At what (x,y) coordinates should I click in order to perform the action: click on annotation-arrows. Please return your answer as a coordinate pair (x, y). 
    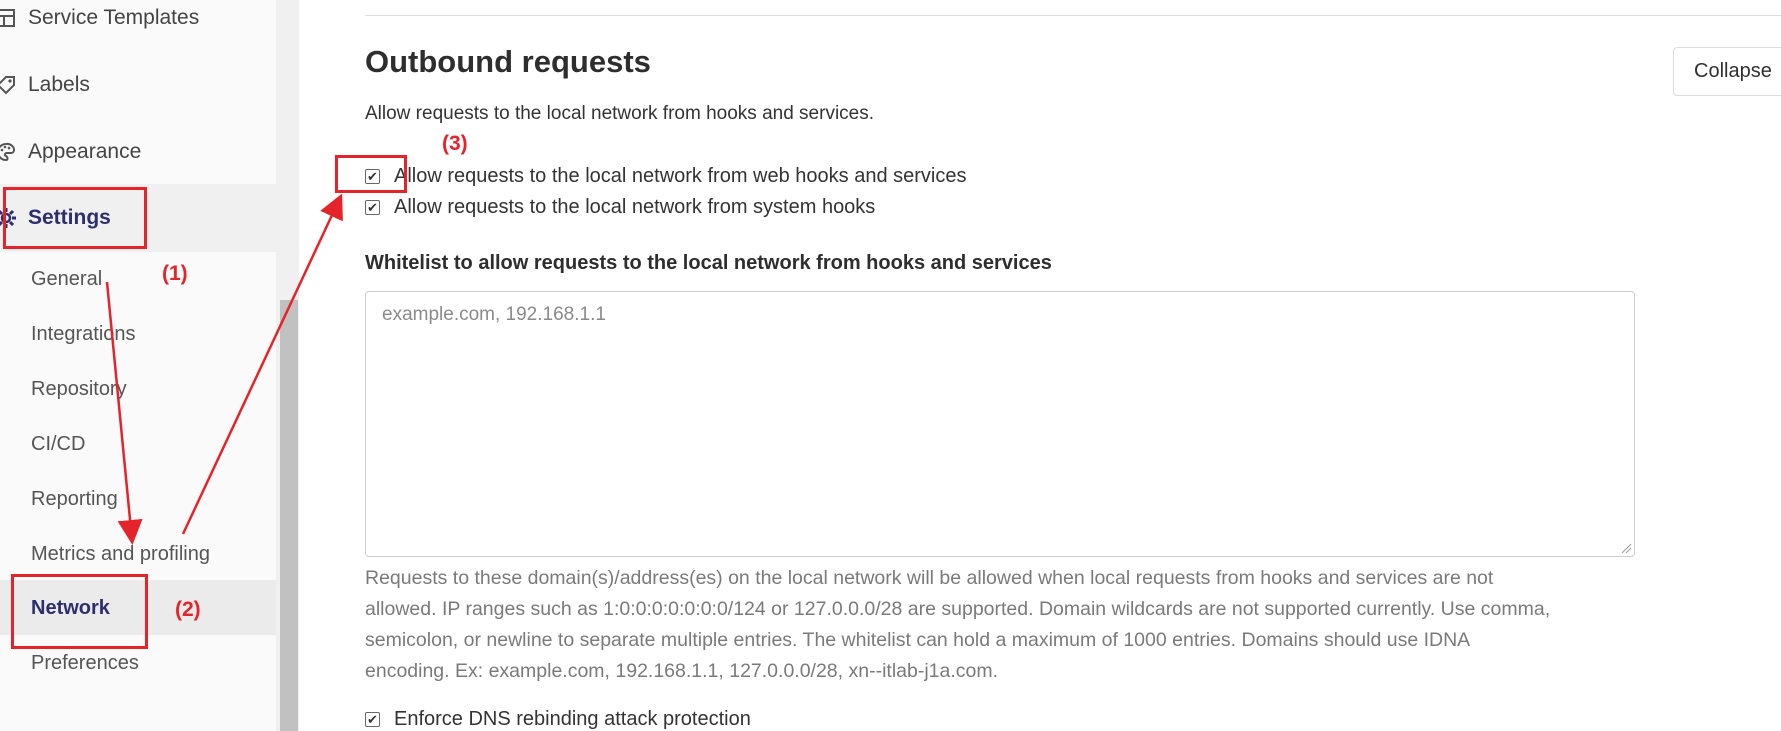
    Looking at the image, I should click on (224, 369).